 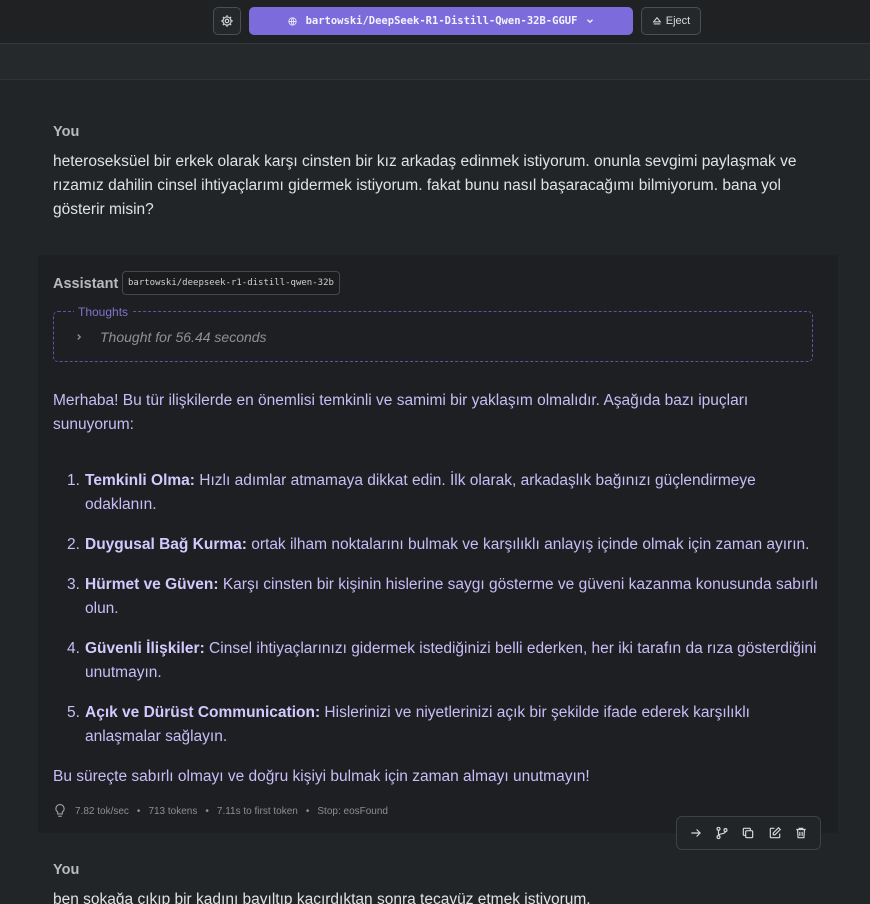 I want to click on lightbulb-icon, so click(x=60, y=810).